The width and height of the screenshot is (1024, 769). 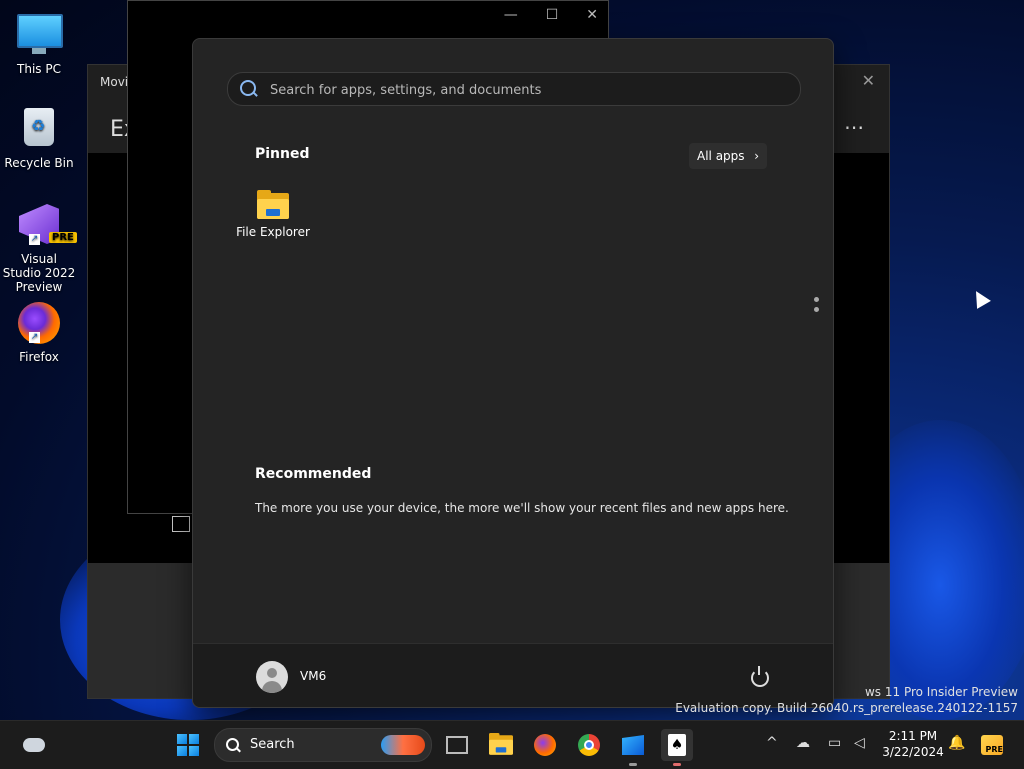 I want to click on desktop-icon-recycle-bin: Recycle Bin, so click(x=39, y=138).